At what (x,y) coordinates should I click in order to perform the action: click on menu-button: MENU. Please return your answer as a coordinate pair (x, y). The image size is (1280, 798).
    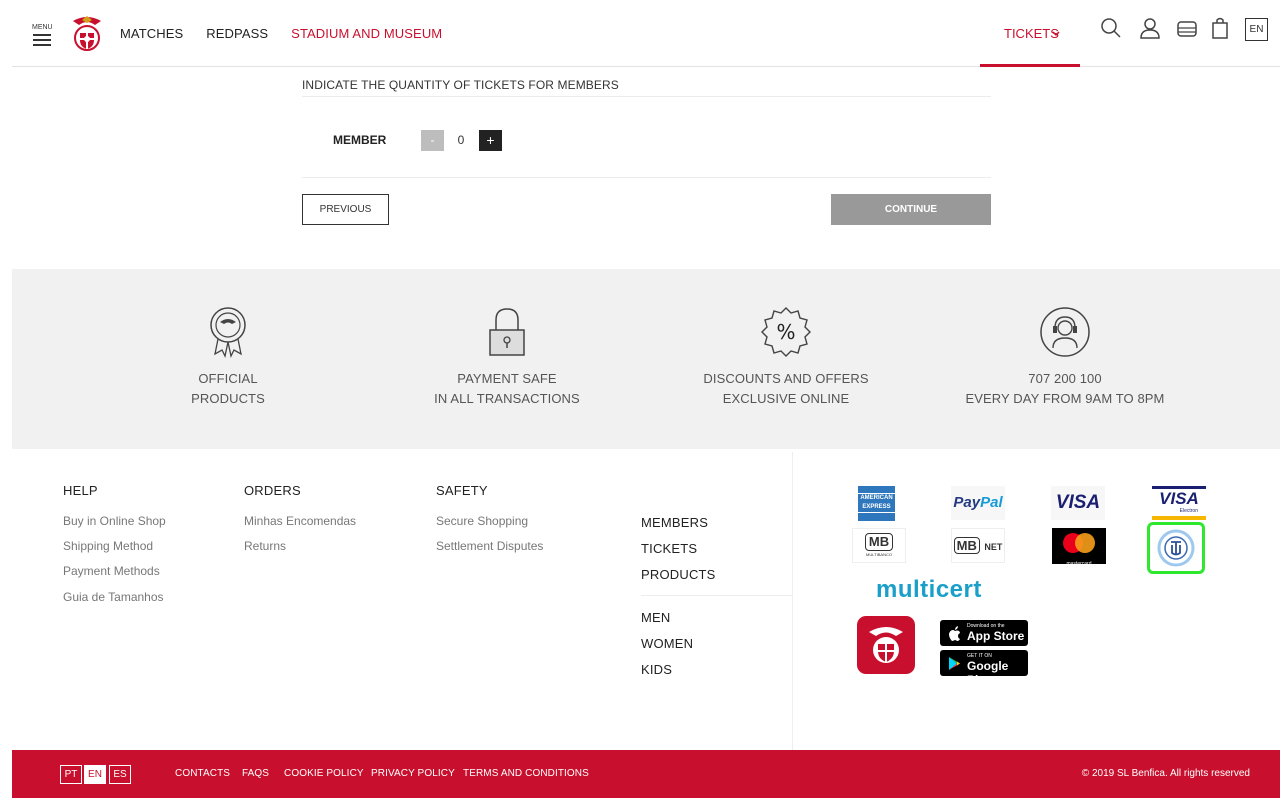
    Looking at the image, I should click on (42, 35).